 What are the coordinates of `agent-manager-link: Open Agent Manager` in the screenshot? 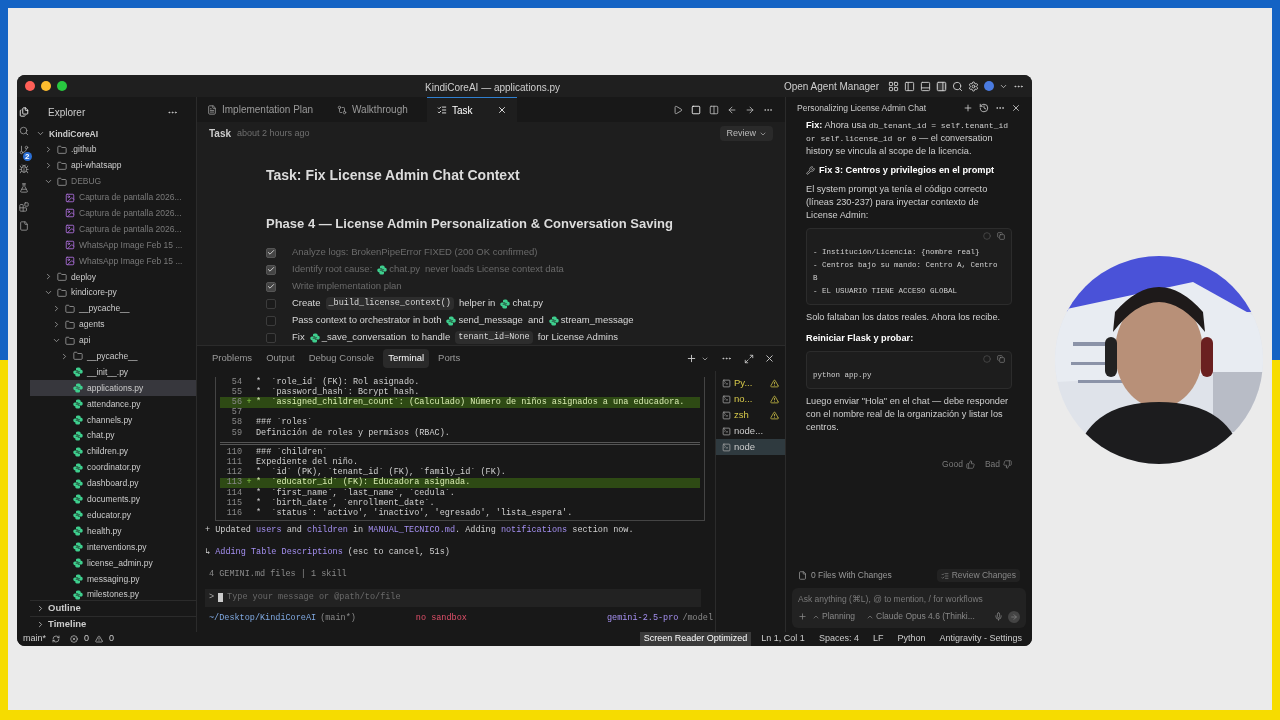 It's located at (831, 86).